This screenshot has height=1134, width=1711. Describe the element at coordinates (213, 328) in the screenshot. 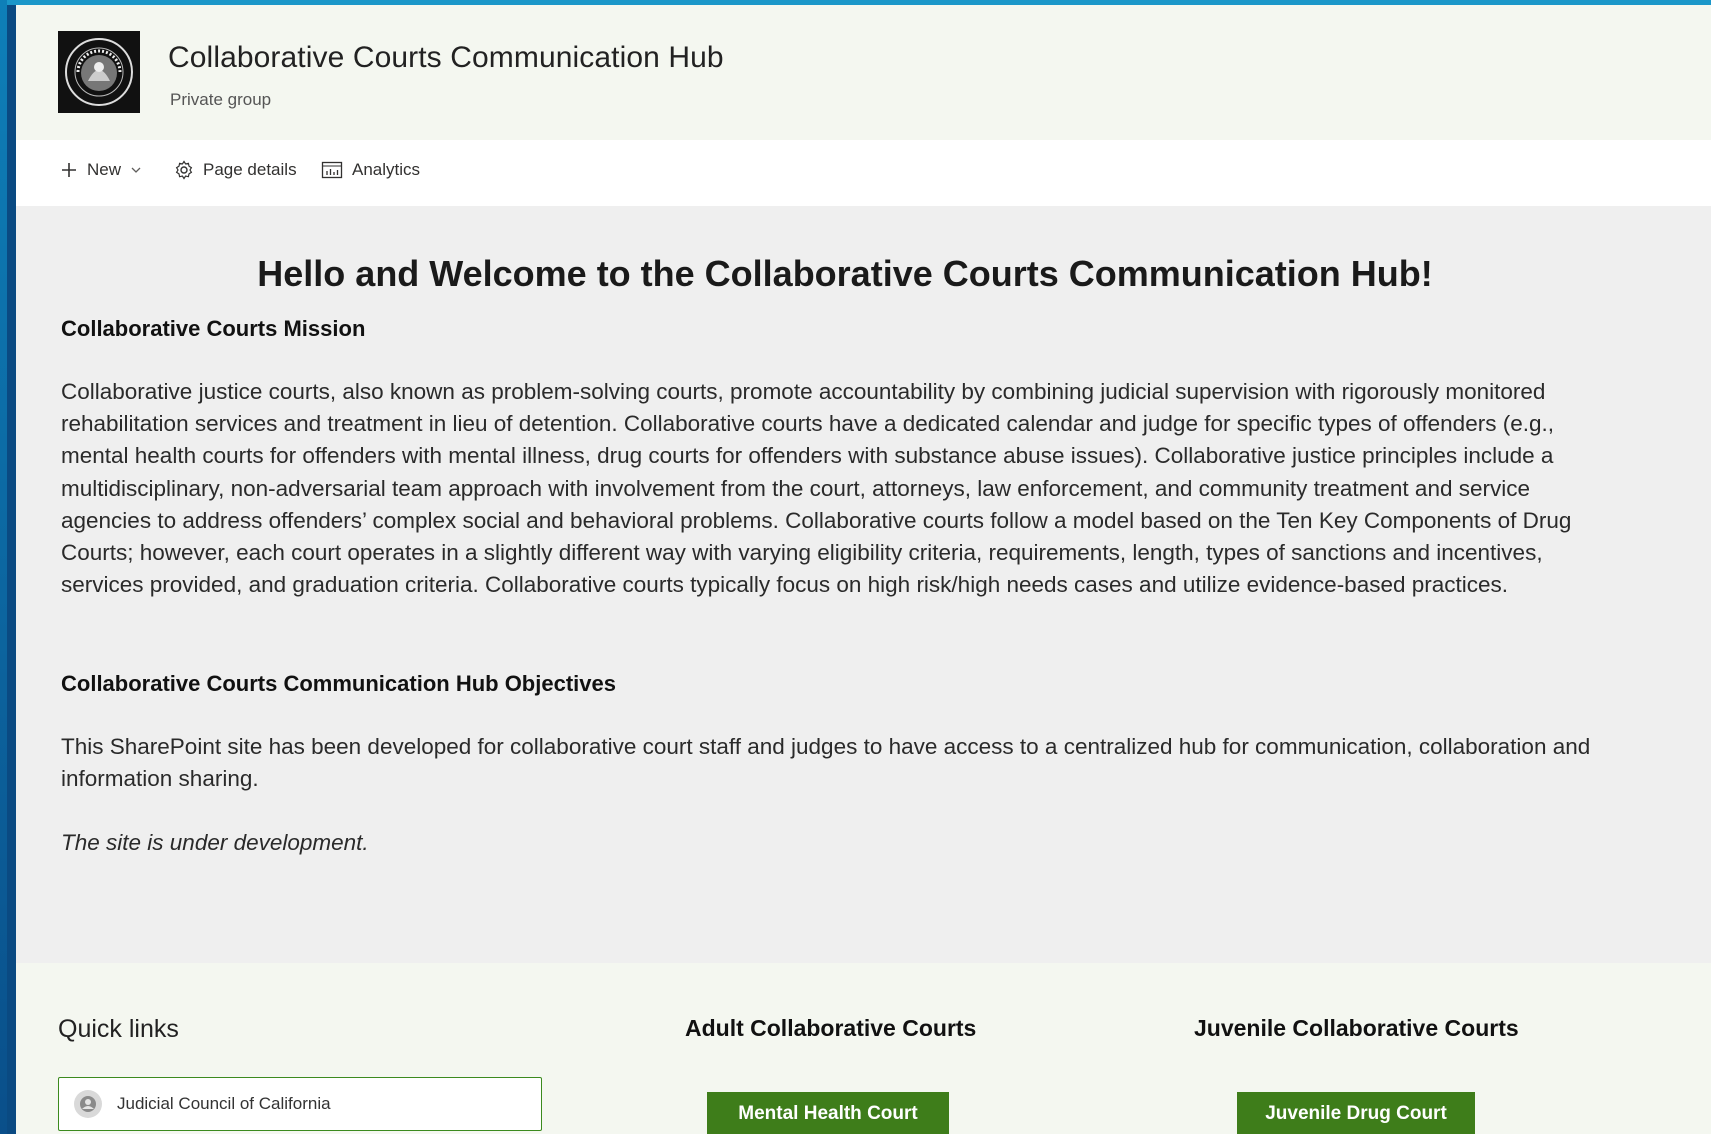

I see `mission-heading: Collaborative Courts Mission` at that location.